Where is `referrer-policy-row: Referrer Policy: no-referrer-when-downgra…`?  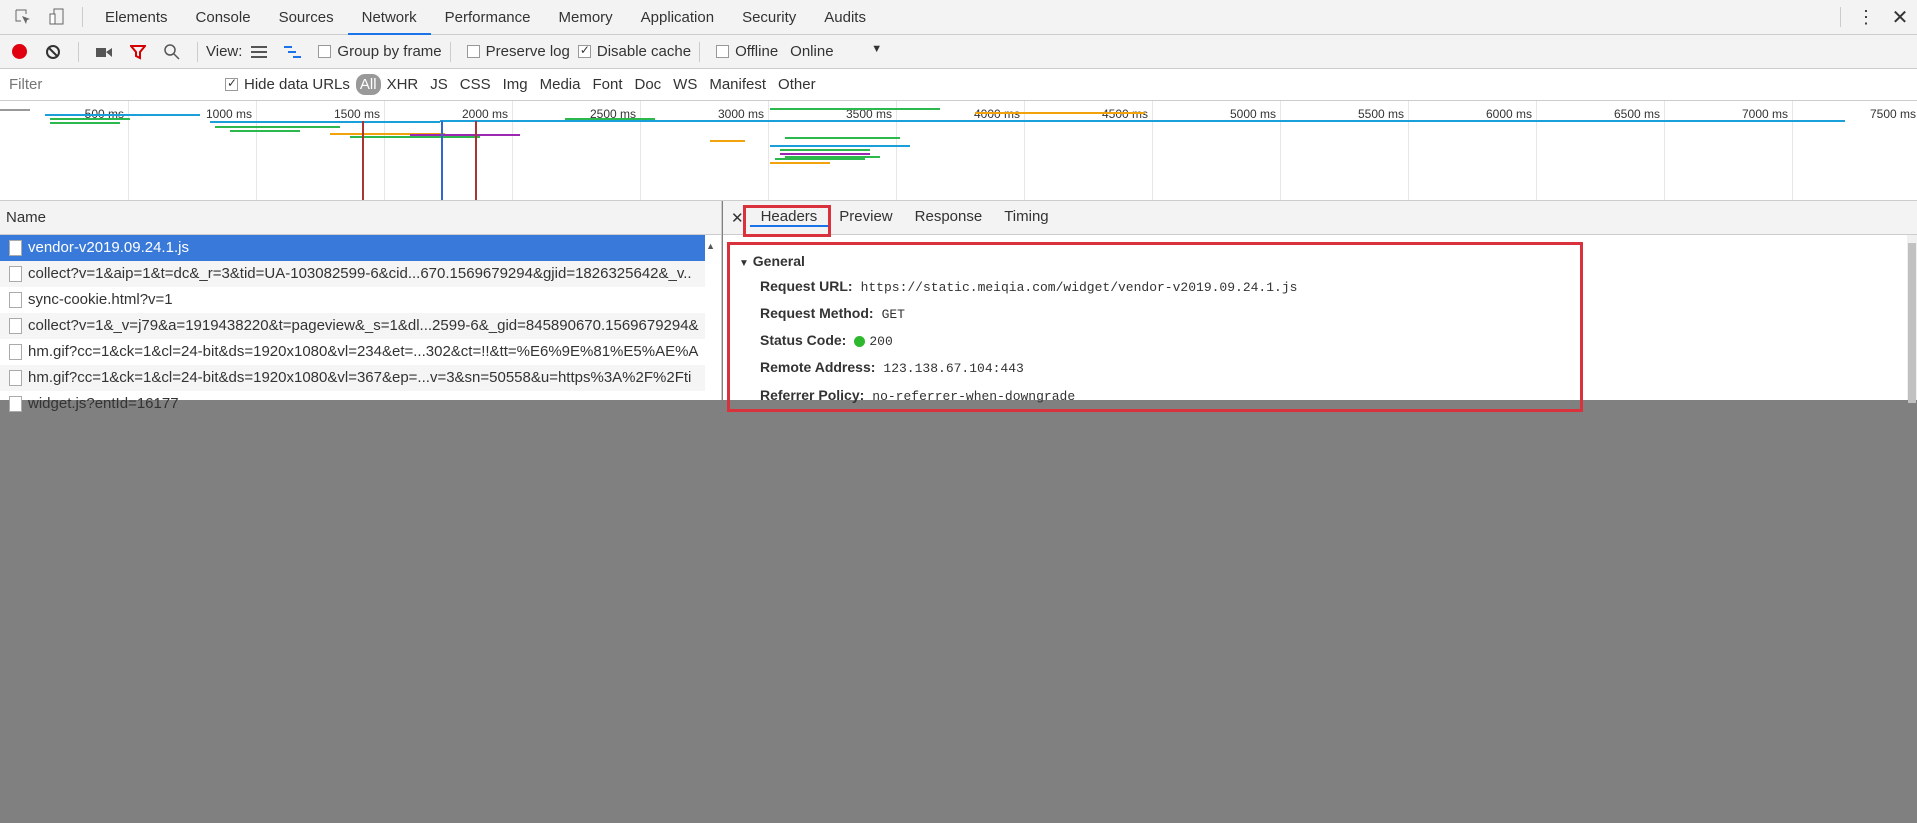 referrer-policy-row: Referrer Policy: no-referrer-when-downgra… is located at coordinates (917, 395).